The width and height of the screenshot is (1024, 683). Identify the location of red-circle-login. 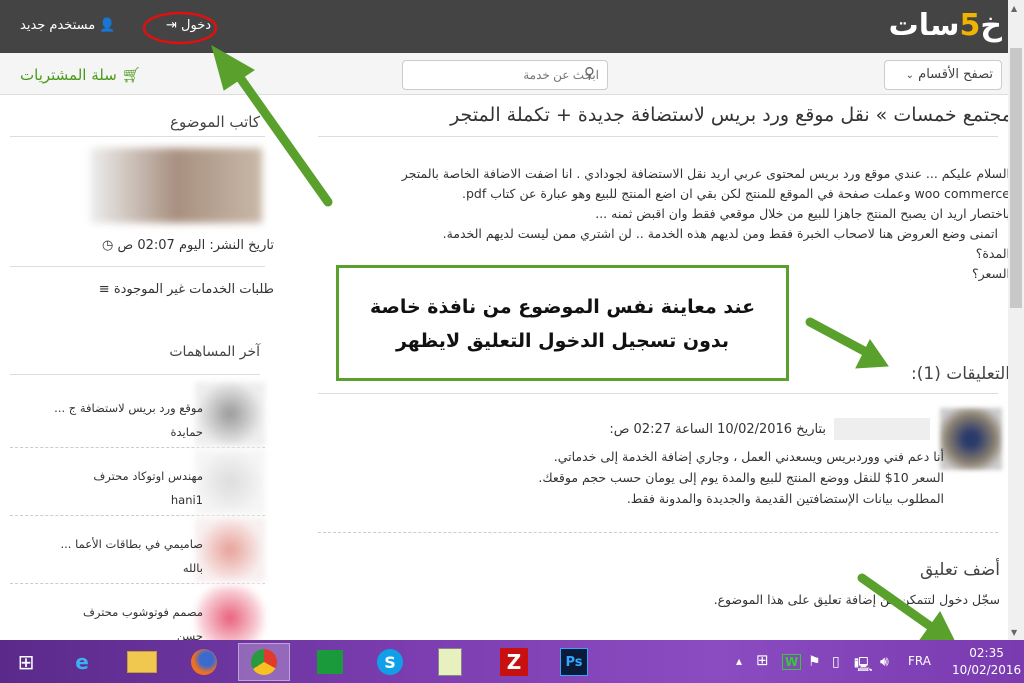
(180, 28).